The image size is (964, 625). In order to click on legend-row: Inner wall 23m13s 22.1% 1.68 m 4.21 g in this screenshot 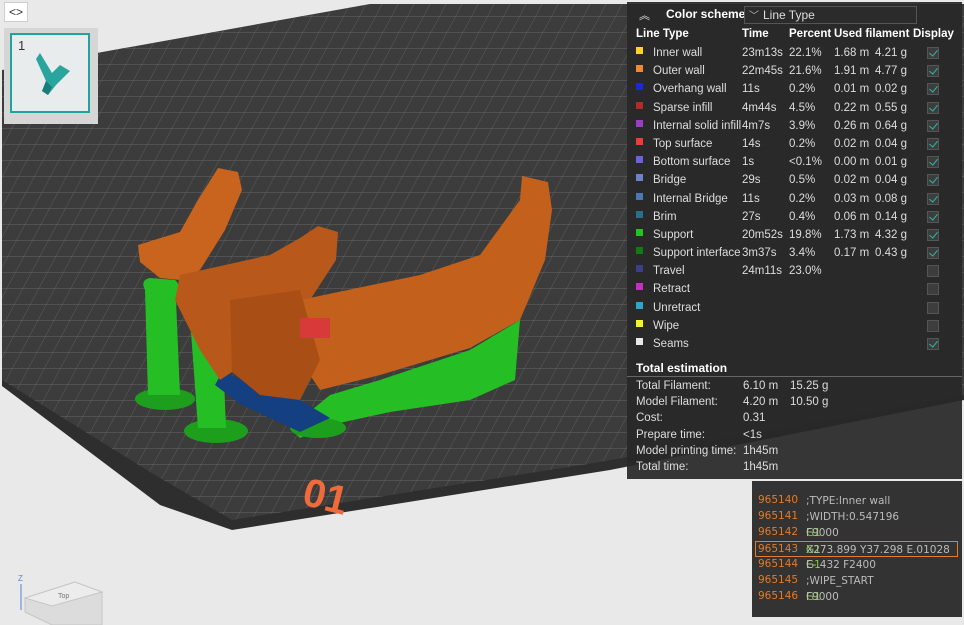, I will do `click(794, 53)`.